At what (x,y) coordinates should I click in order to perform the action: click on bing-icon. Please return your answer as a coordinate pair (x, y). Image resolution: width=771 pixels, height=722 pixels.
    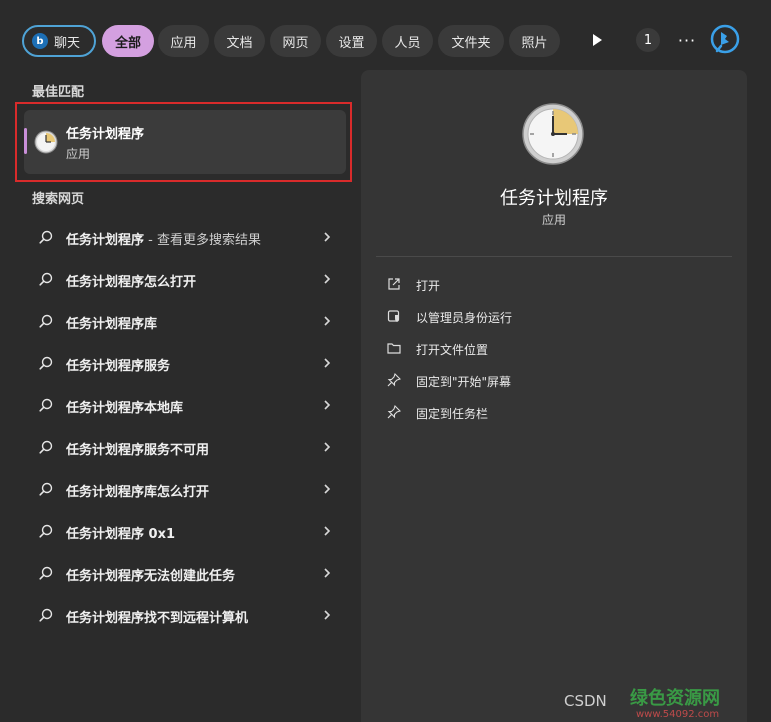
    Looking at the image, I should click on (725, 39).